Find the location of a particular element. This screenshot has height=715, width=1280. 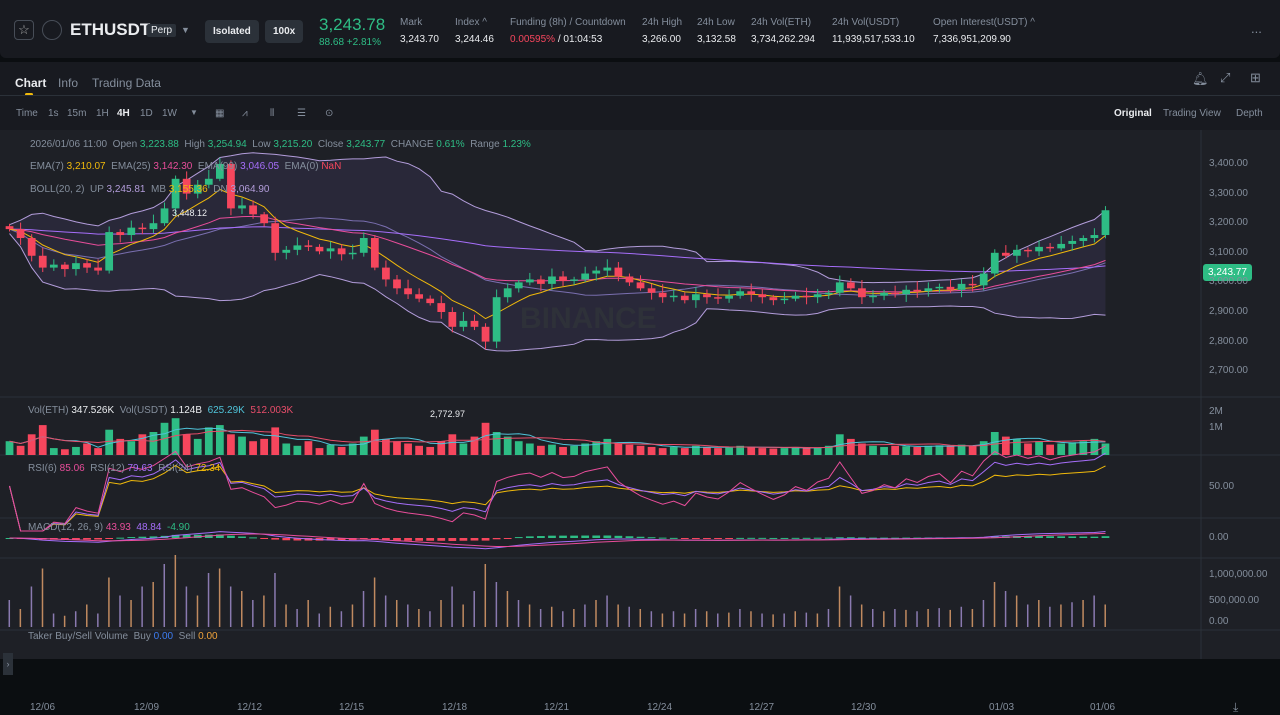

date-tick: 12/15 is located at coordinates (352, 707).